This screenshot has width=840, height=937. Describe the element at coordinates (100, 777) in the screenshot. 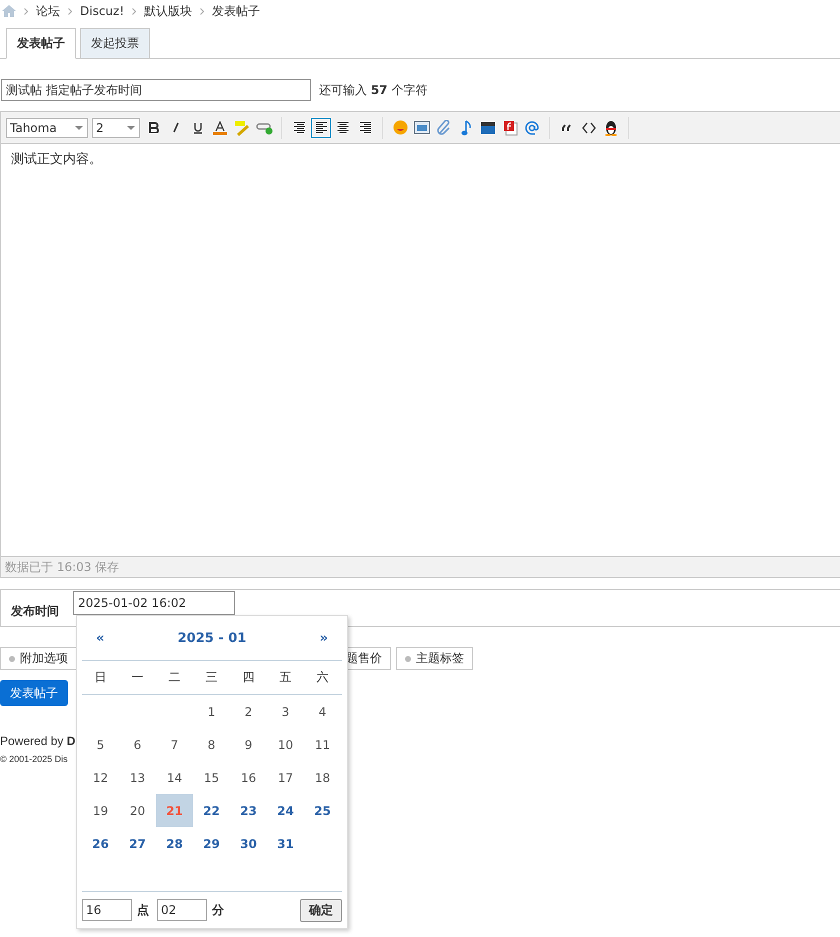

I see `calendar-day: 12` at that location.